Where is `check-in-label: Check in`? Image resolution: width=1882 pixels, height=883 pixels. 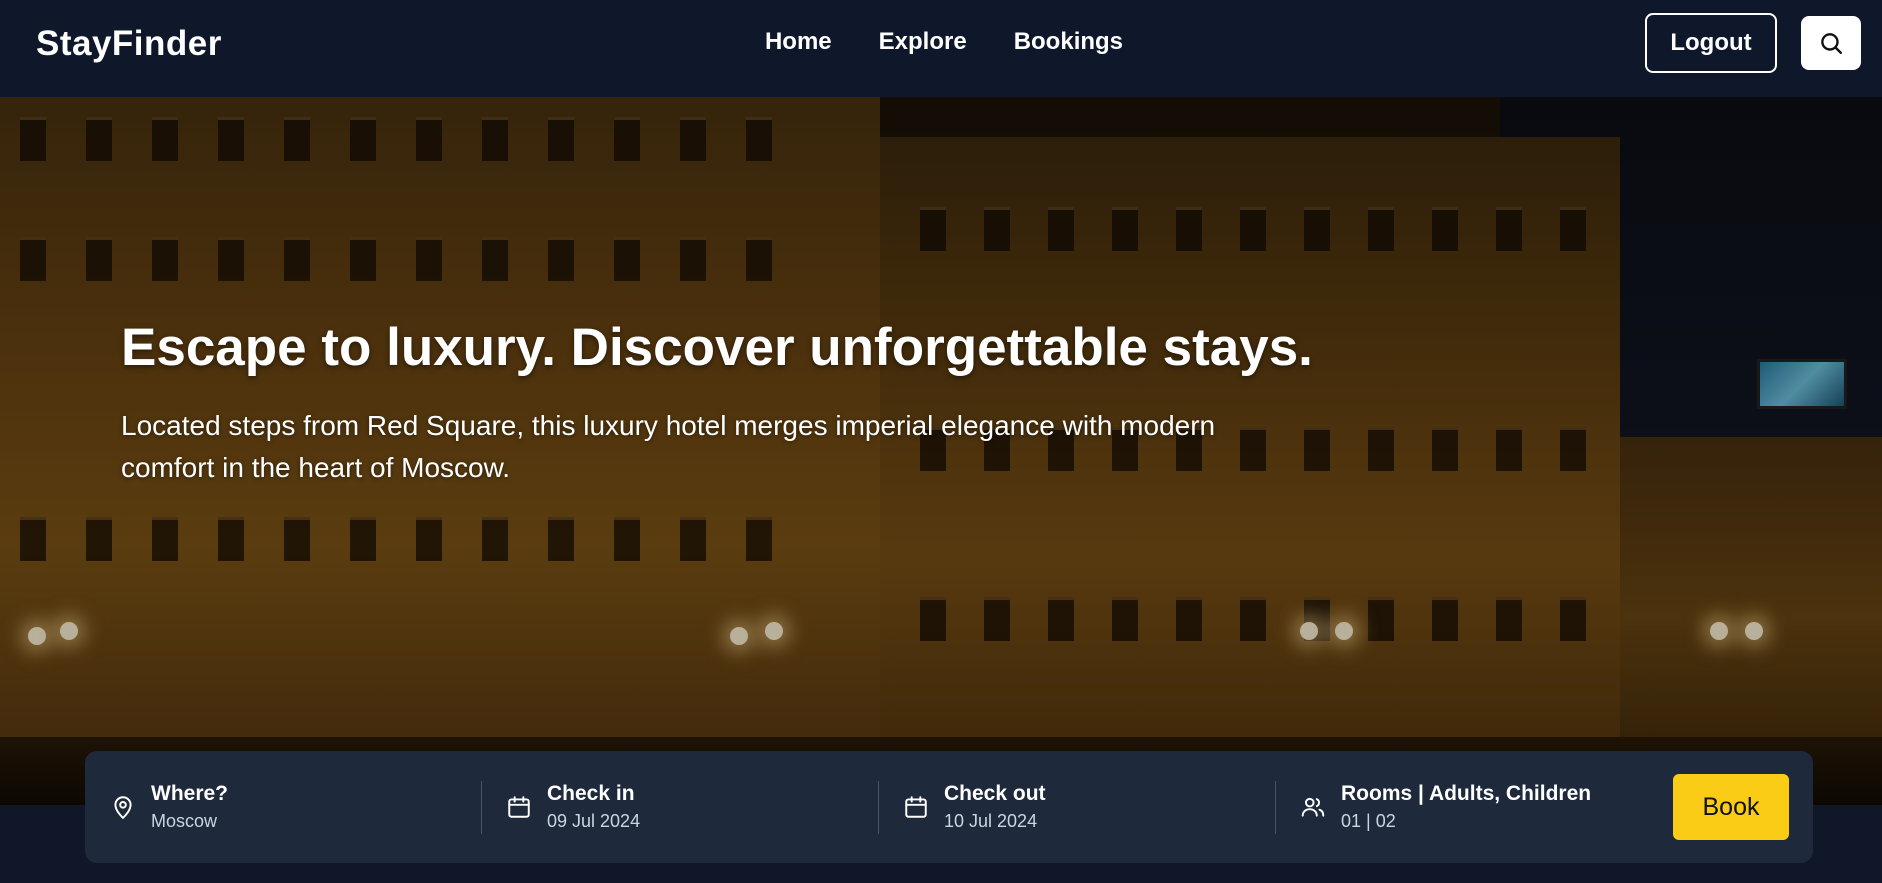
check-in-label: Check in is located at coordinates (591, 793).